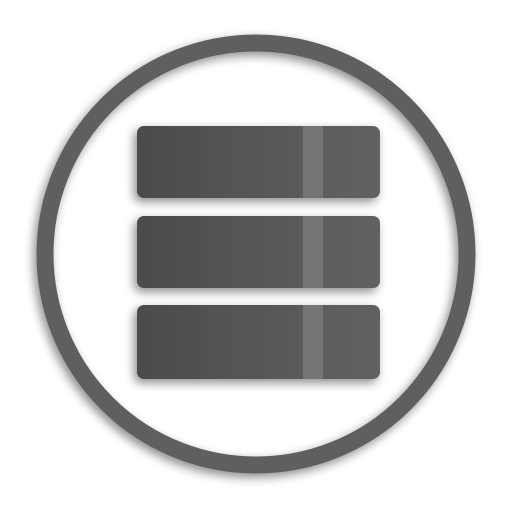 Image resolution: width=512 pixels, height=512 pixels. What do you see at coordinates (313, 252) in the screenshot?
I see `bar-middle-stripe` at bounding box center [313, 252].